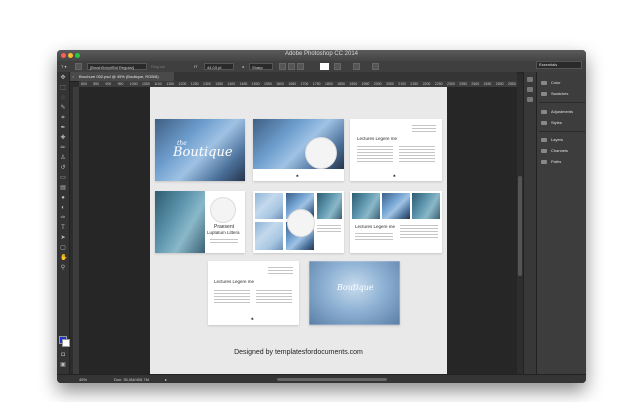 The image size is (643, 402). What do you see at coordinates (396, 150) in the screenshot?
I see `brochure-page-3: Lectures Legere me ♣` at bounding box center [396, 150].